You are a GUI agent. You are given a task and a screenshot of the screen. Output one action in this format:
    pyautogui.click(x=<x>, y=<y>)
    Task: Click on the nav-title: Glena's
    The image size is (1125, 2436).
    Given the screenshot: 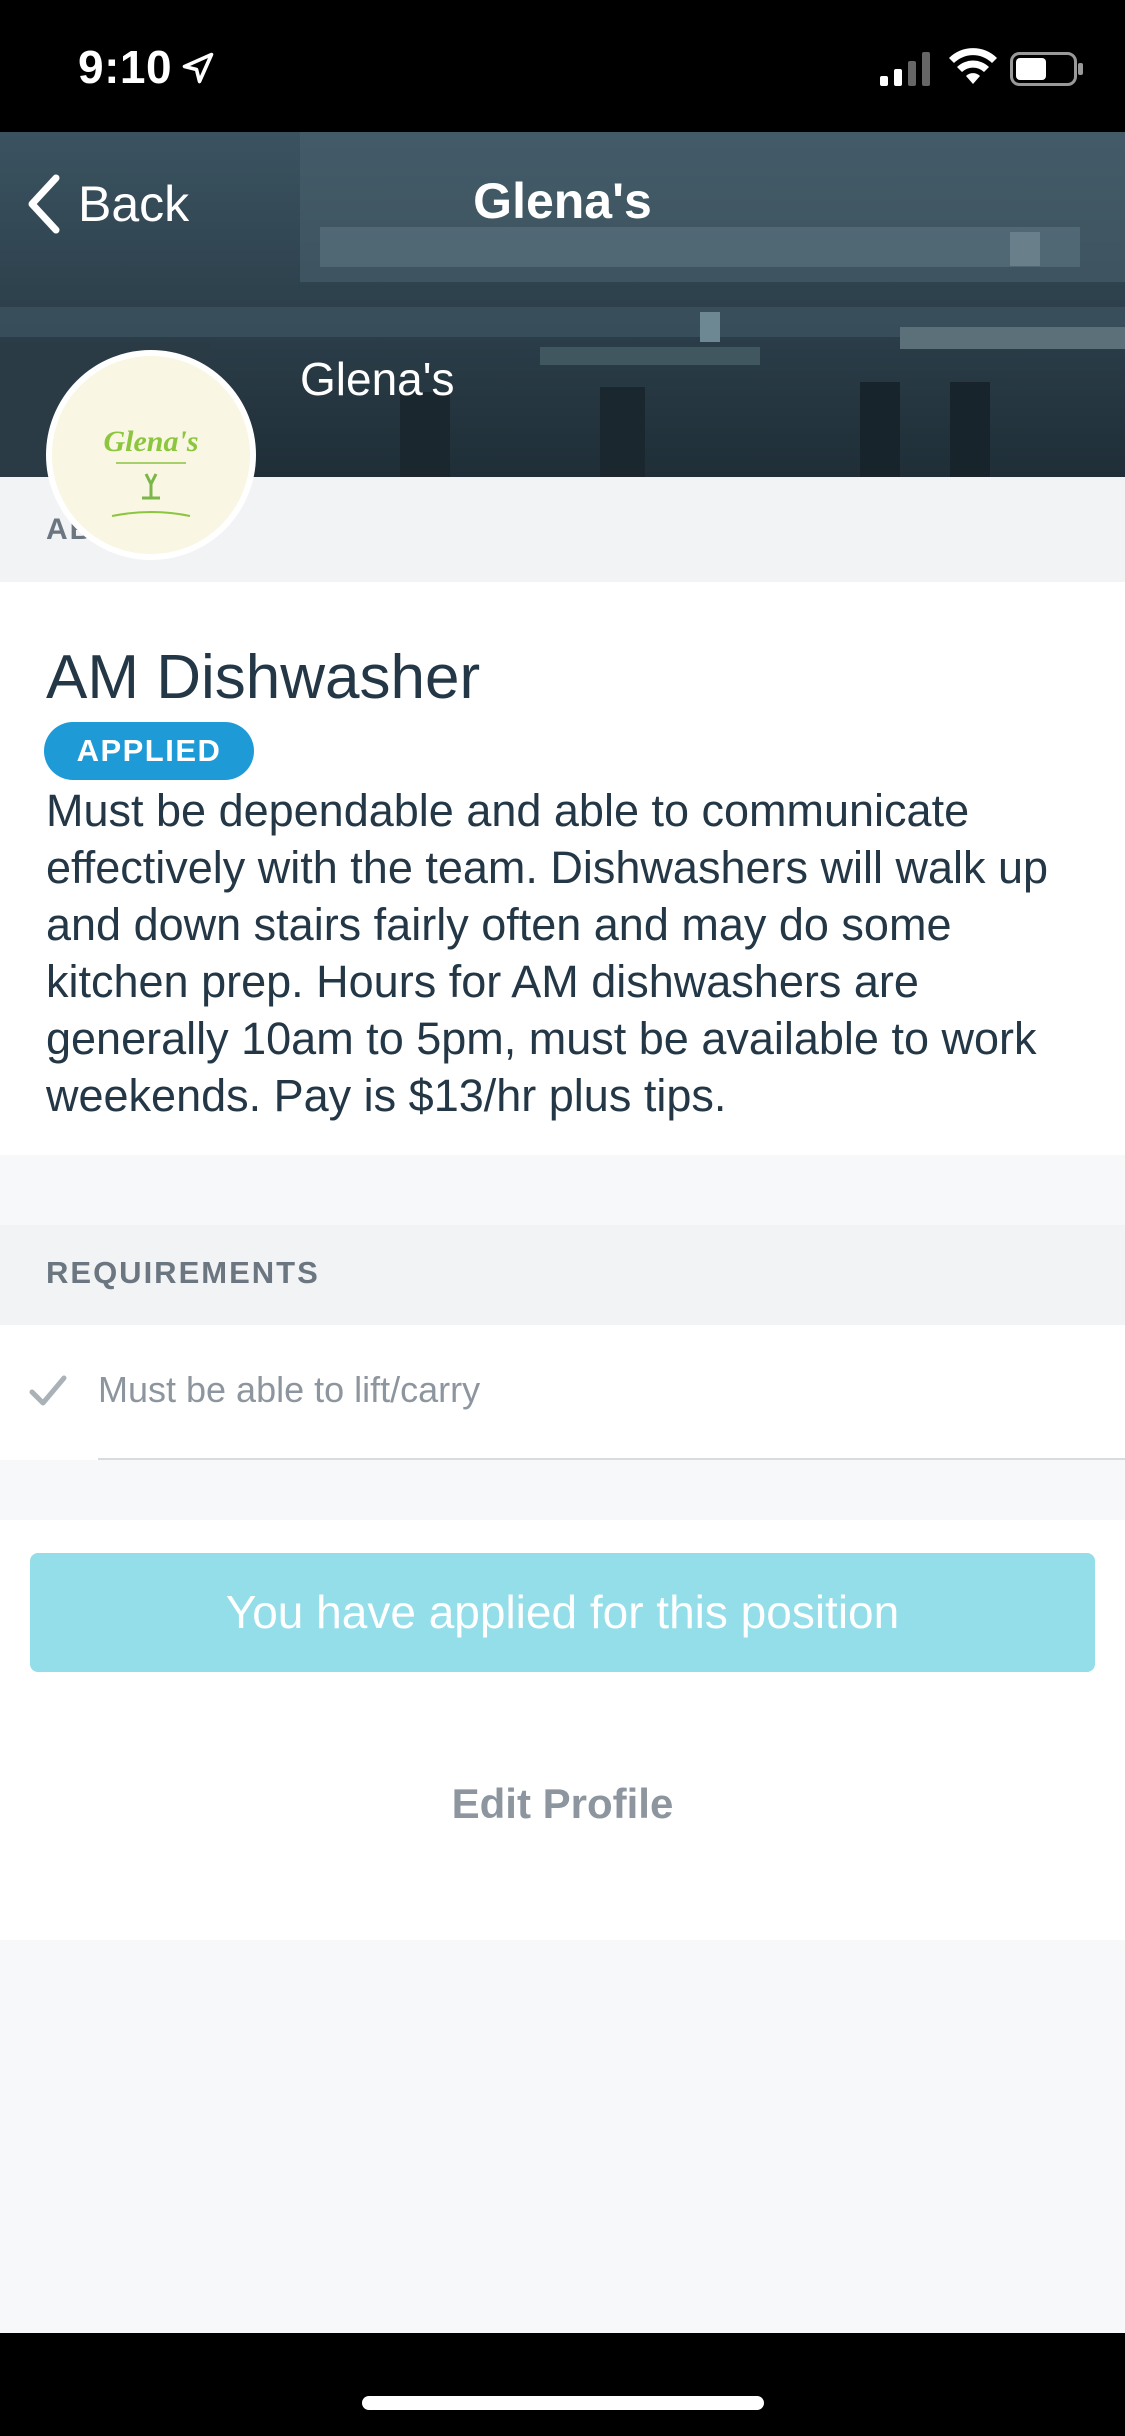 What is the action you would take?
    pyautogui.click(x=562, y=201)
    